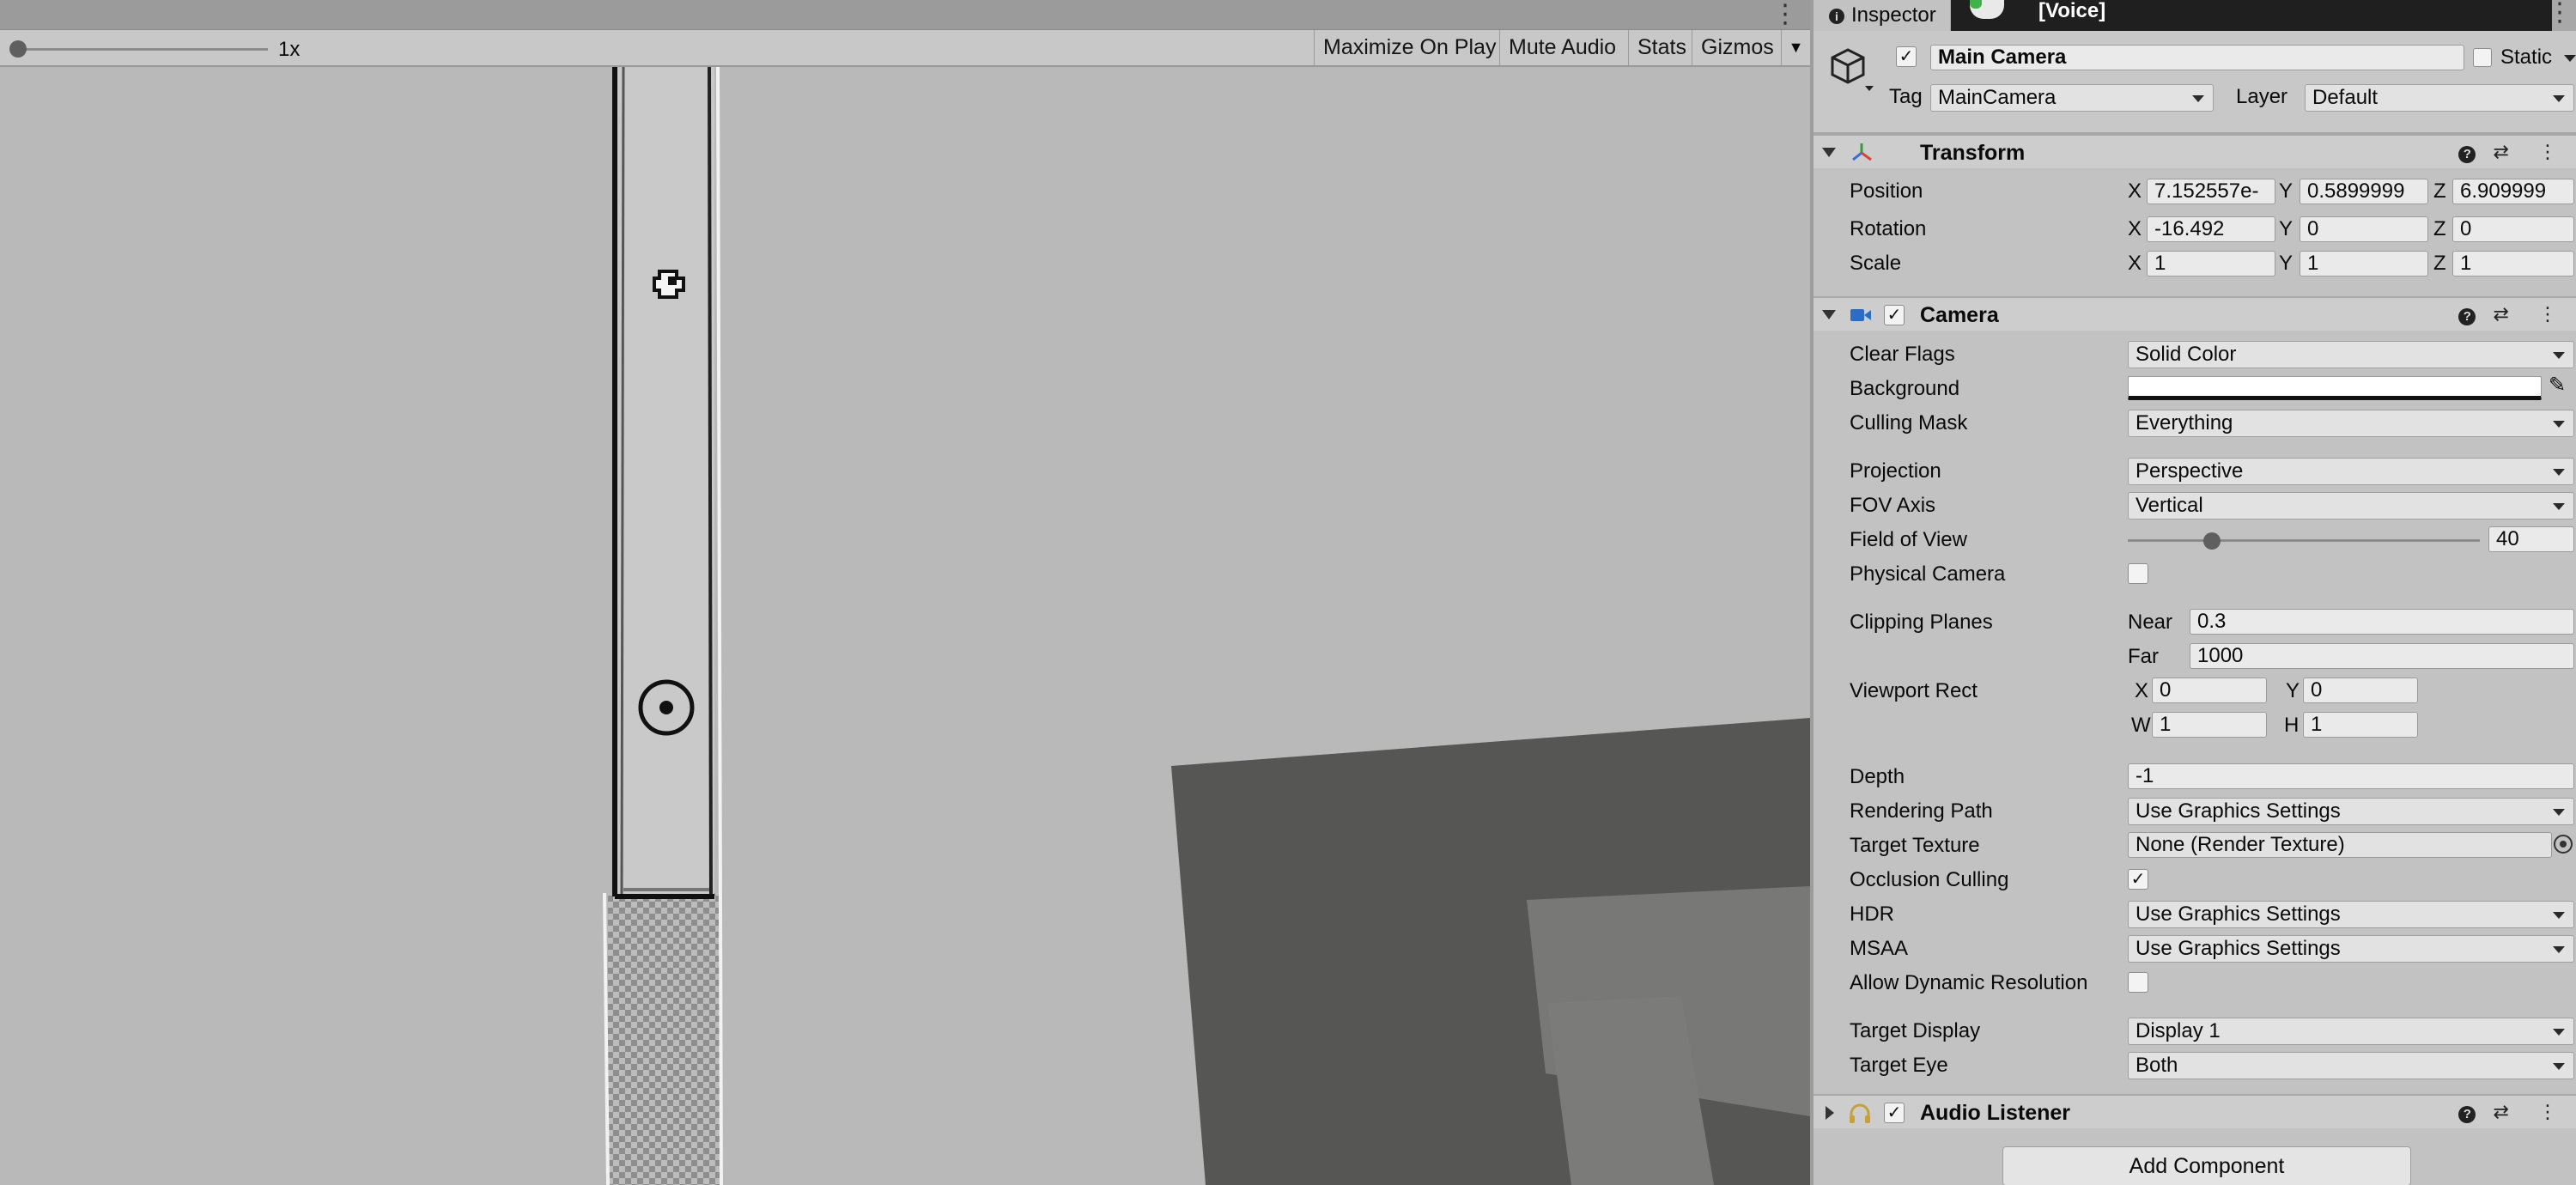  What do you see at coordinates (1895, 471) in the screenshot?
I see `projection-label: Projection` at bounding box center [1895, 471].